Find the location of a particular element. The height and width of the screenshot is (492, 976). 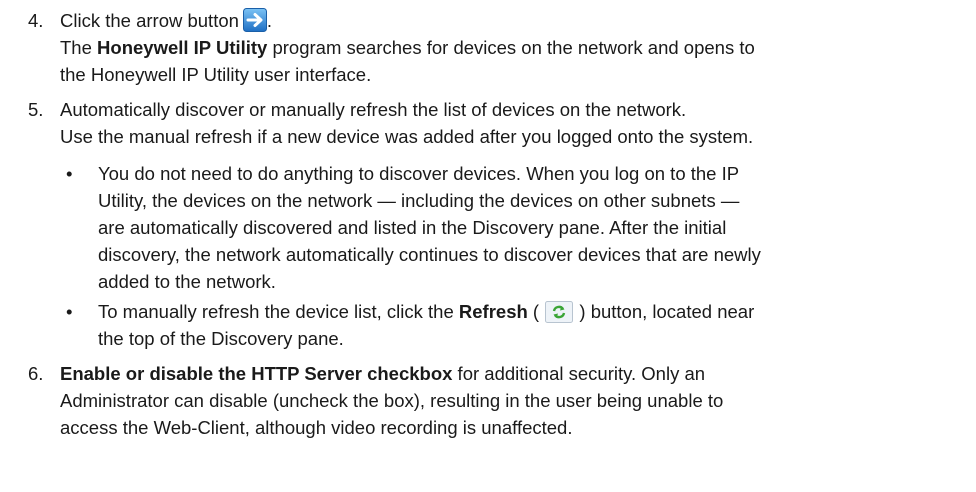

step-number: 4. is located at coordinates (36, 20).